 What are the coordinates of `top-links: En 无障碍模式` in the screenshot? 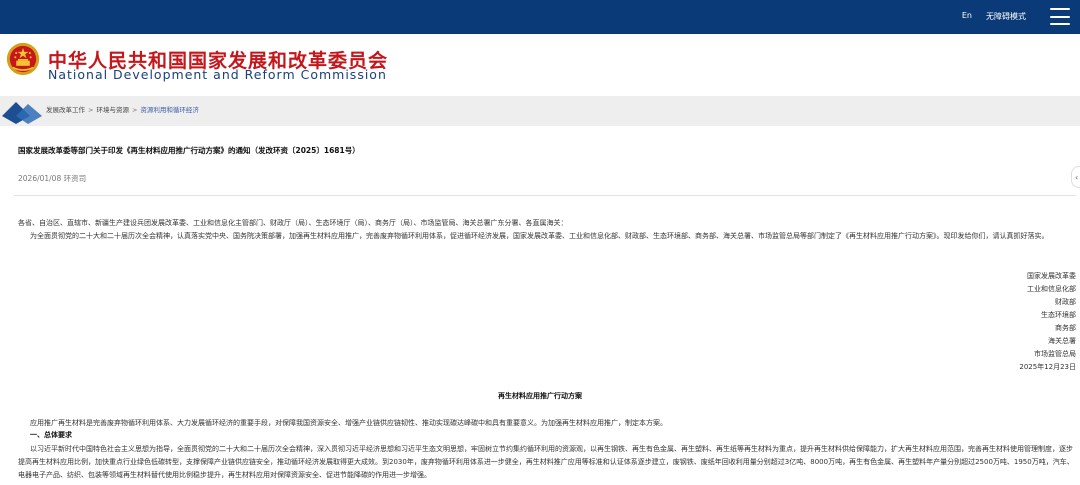 It's located at (994, 16).